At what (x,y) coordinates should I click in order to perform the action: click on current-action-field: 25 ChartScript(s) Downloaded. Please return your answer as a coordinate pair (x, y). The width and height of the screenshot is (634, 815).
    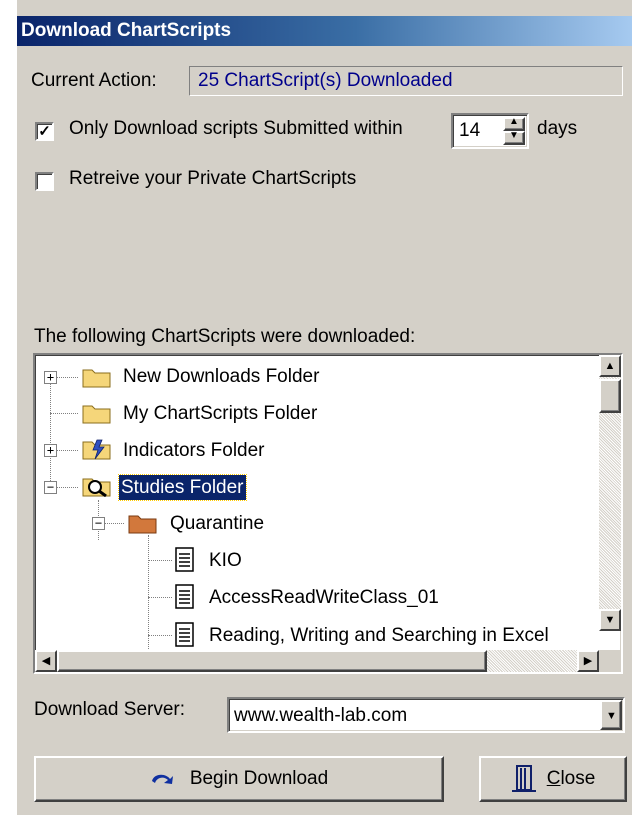
    Looking at the image, I should click on (406, 81).